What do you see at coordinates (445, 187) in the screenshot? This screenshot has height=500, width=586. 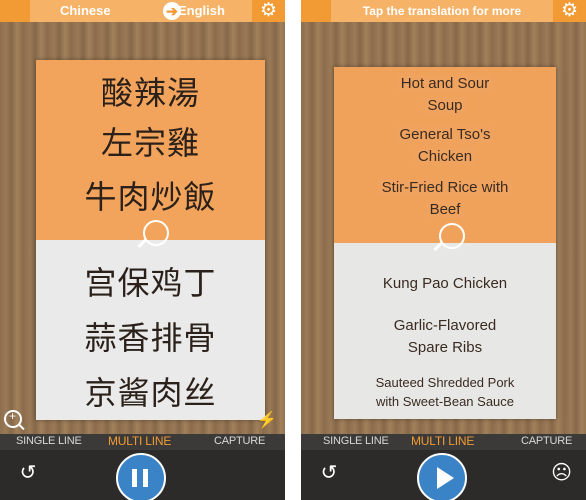 I see `translation-line: Stir-Fried Rice with` at bounding box center [445, 187].